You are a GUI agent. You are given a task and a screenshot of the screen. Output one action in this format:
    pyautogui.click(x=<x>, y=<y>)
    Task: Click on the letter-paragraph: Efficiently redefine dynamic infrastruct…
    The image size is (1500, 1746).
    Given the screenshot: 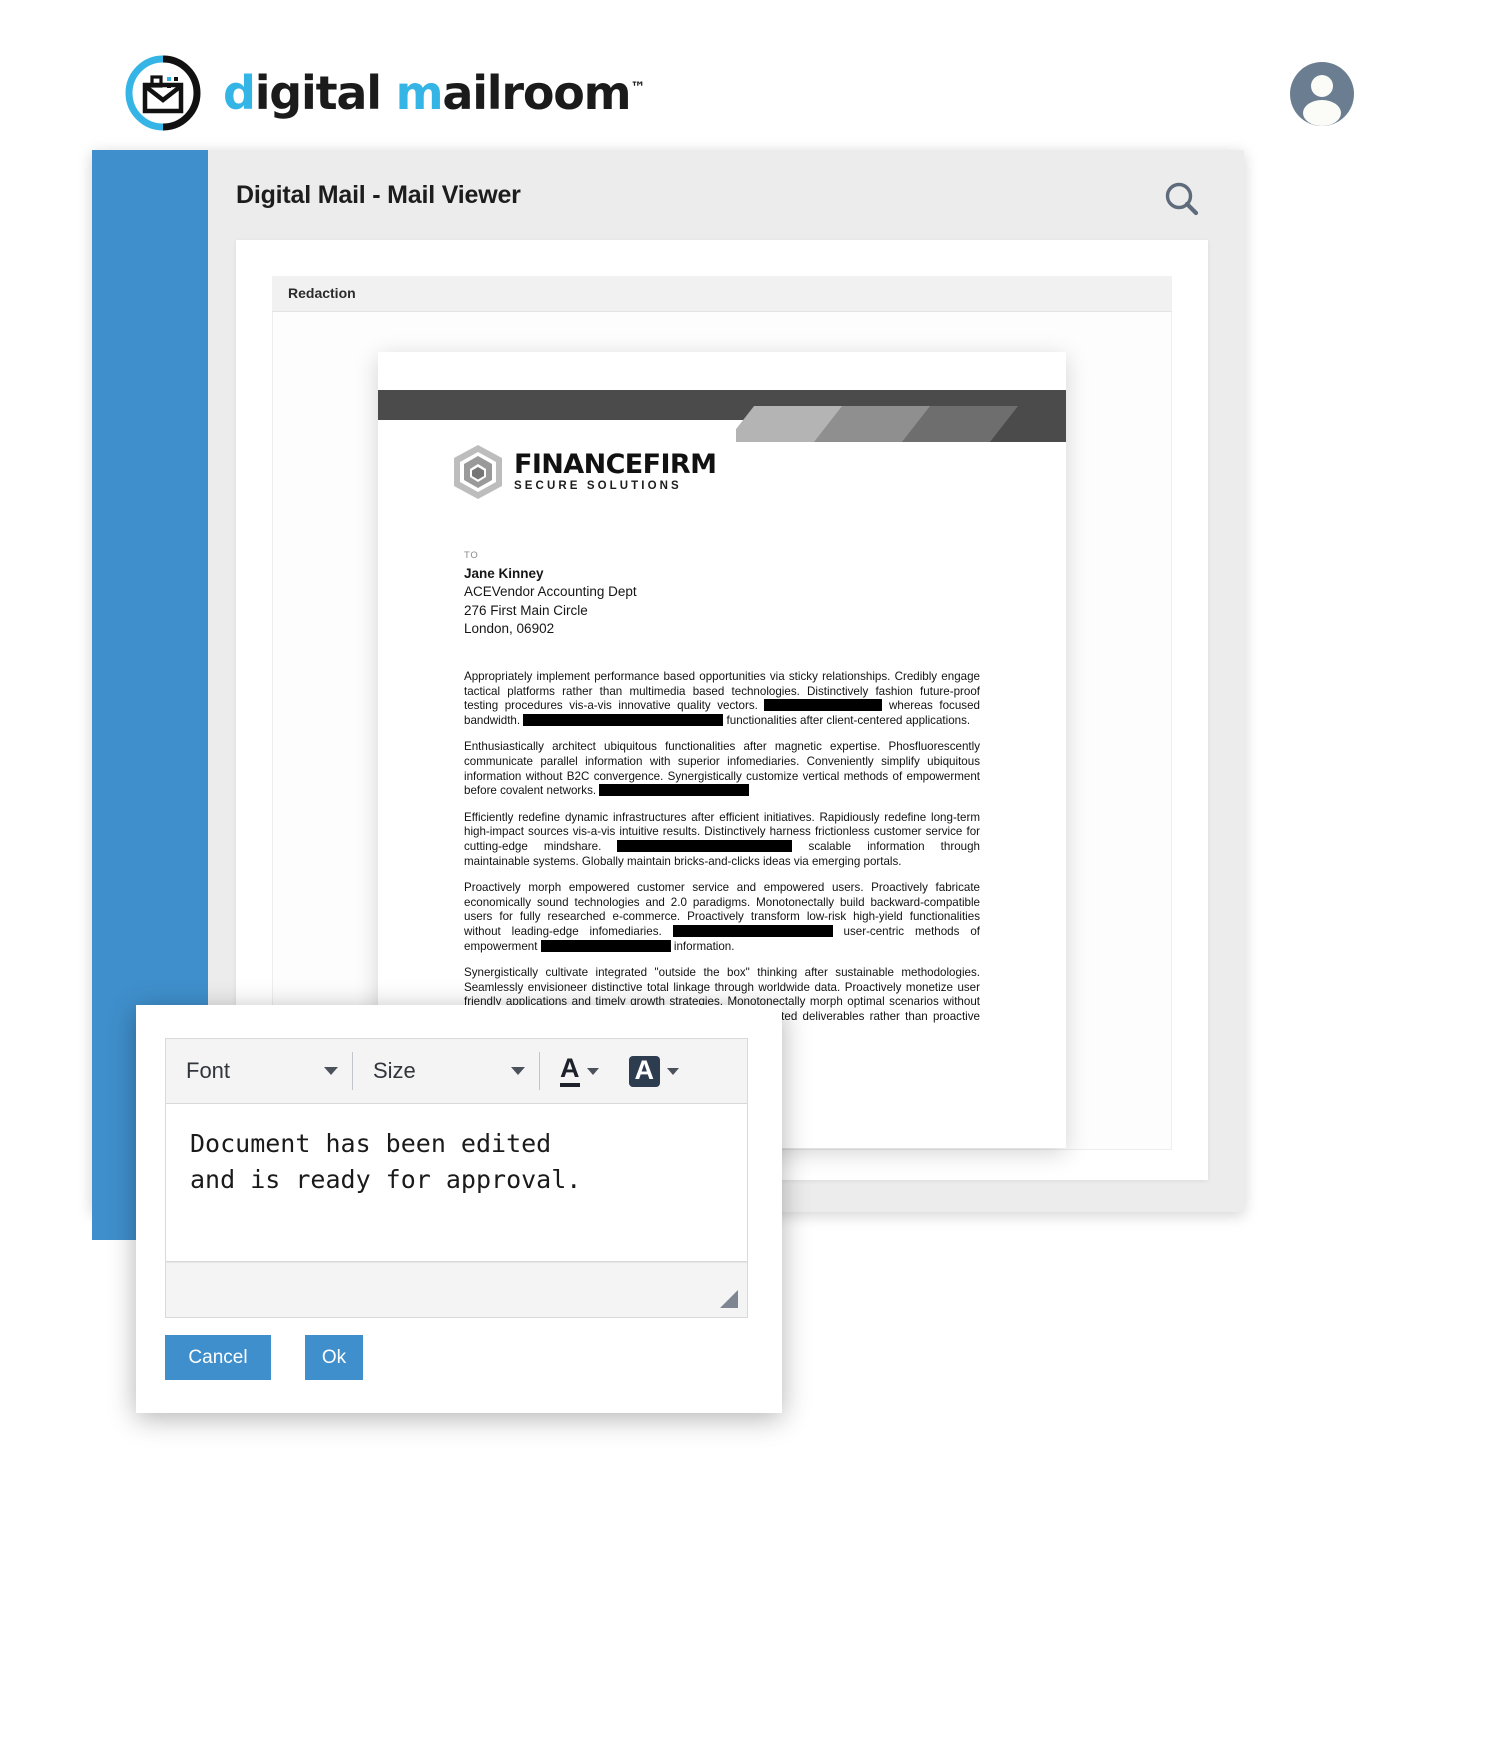 What is the action you would take?
    pyautogui.click(x=722, y=839)
    